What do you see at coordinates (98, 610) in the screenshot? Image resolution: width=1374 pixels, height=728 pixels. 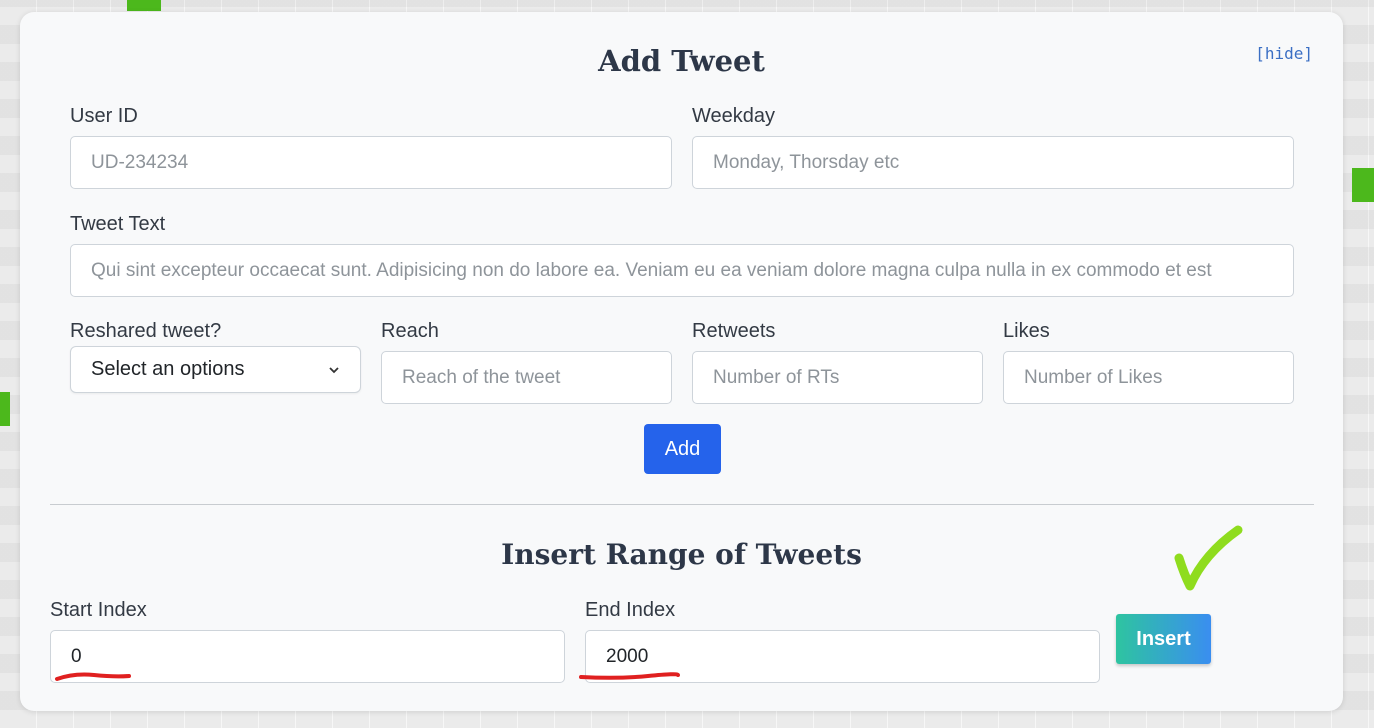 I see `start-index-label: Start Index` at bounding box center [98, 610].